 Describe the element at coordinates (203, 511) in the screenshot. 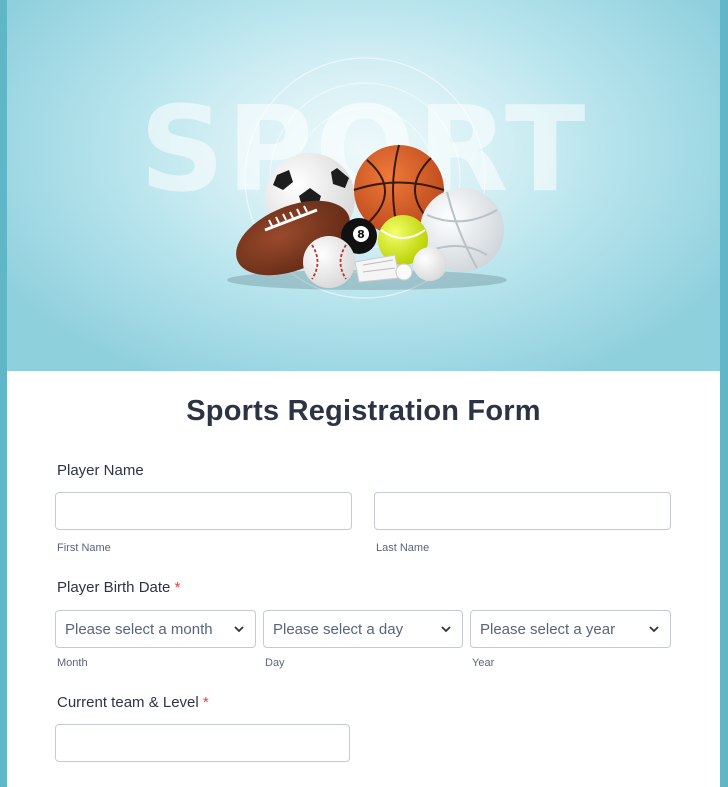

I see `first-name-input` at that location.